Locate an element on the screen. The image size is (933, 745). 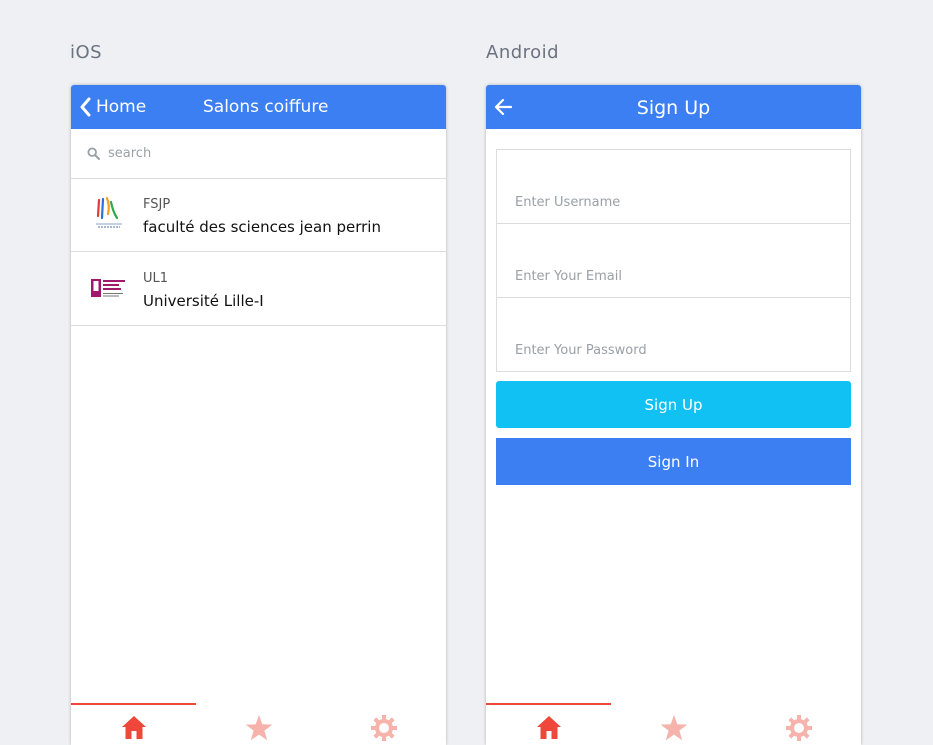
email-field-wrapper is located at coordinates (673, 261).